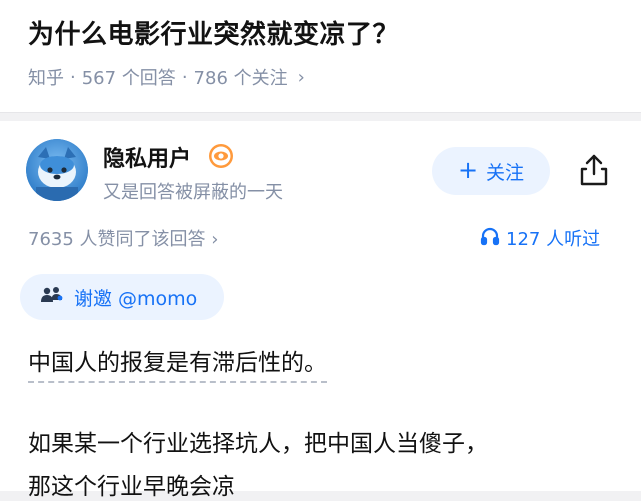  I want to click on listen-count: 127 人听过, so click(540, 238).